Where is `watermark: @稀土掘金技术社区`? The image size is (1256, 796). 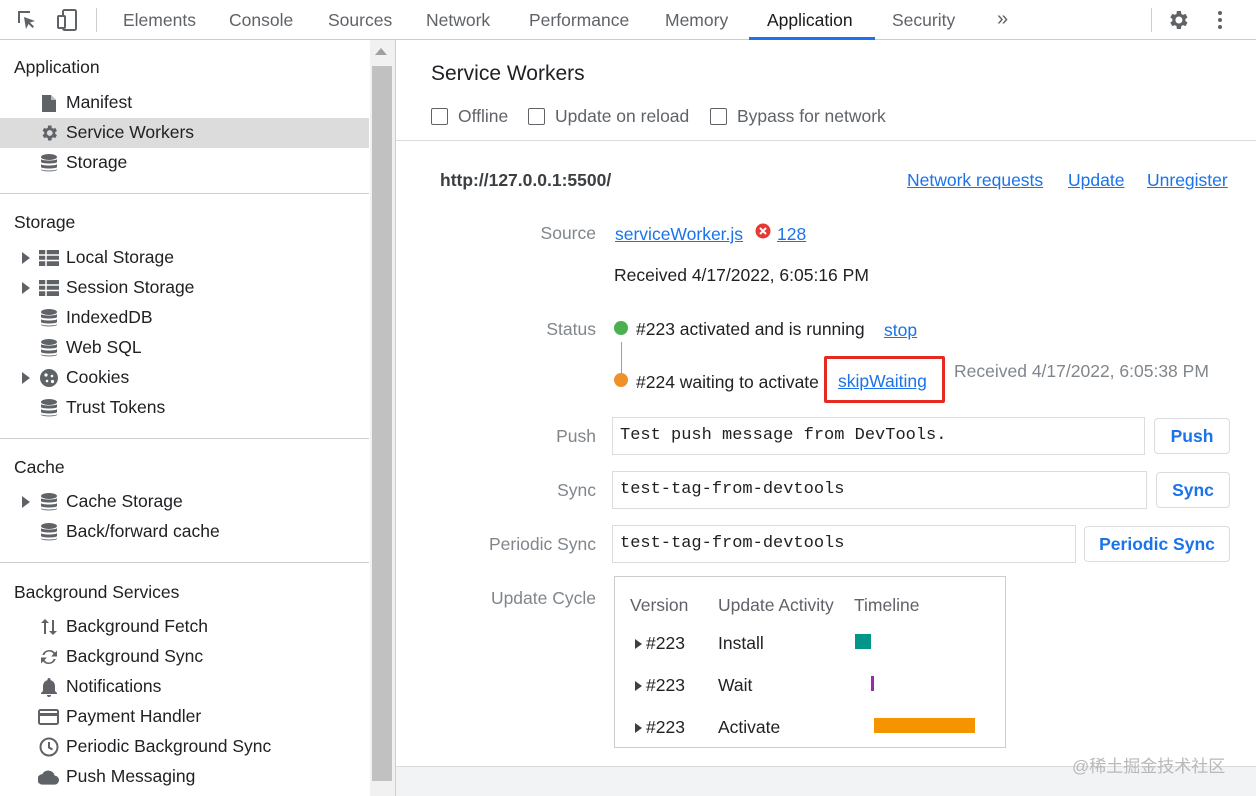 watermark: @稀土掘金技术社区 is located at coordinates (1149, 766).